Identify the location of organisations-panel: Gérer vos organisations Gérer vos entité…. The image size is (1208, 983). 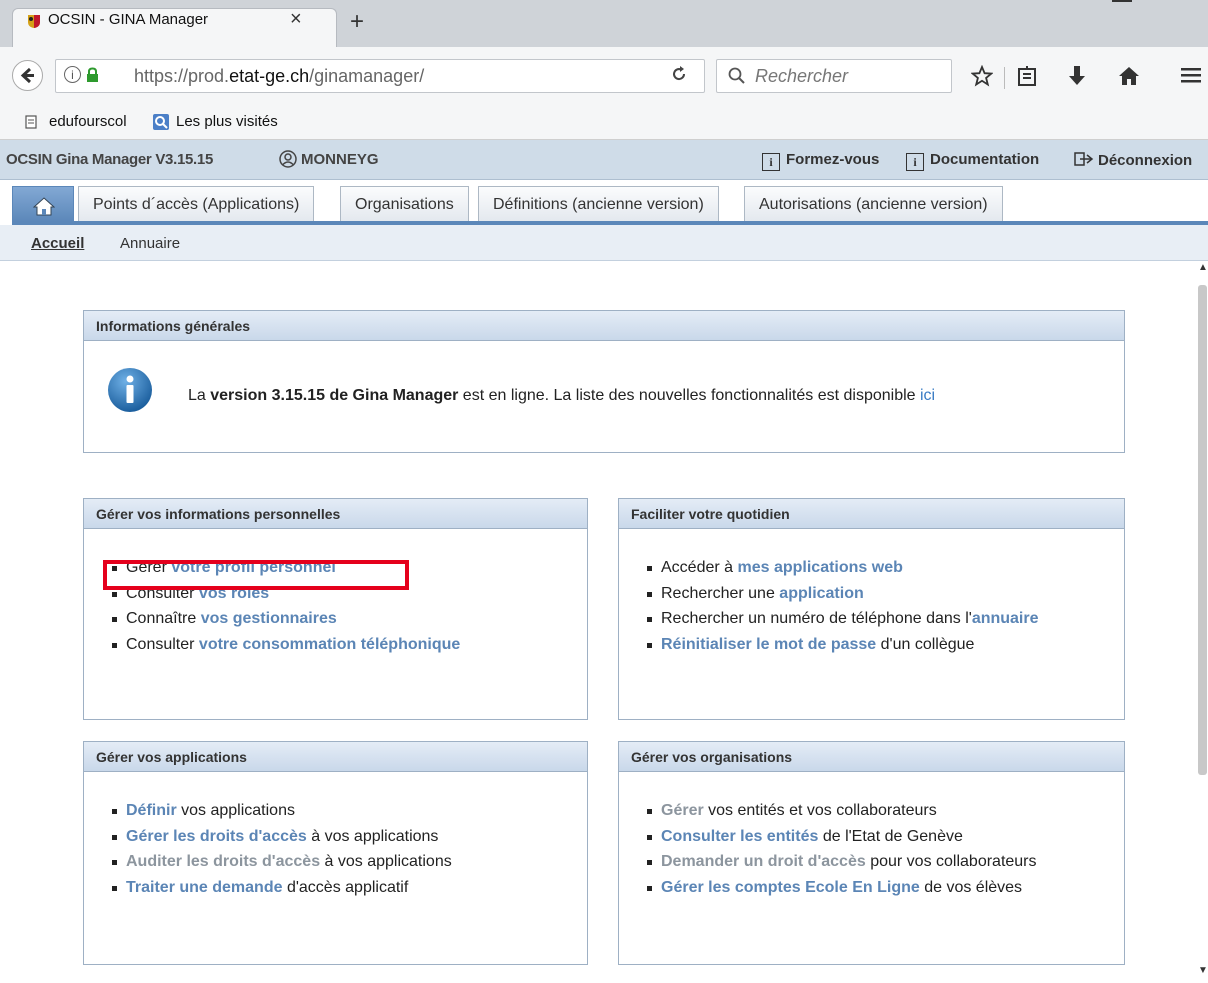
(871, 853).